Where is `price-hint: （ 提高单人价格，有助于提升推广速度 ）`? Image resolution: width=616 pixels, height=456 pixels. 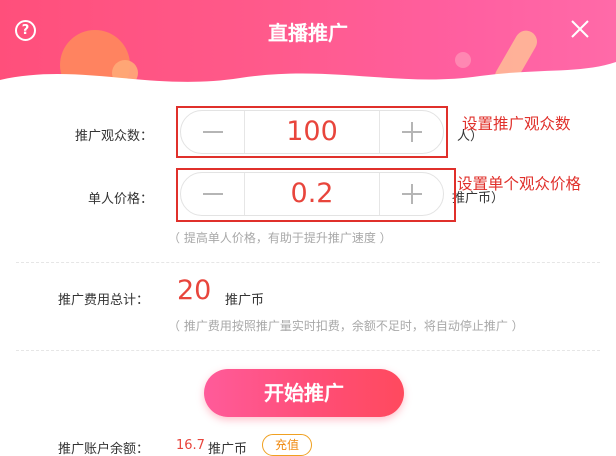 price-hint: （ 提高单人价格，有助于提升推广速度 ） is located at coordinates (280, 238).